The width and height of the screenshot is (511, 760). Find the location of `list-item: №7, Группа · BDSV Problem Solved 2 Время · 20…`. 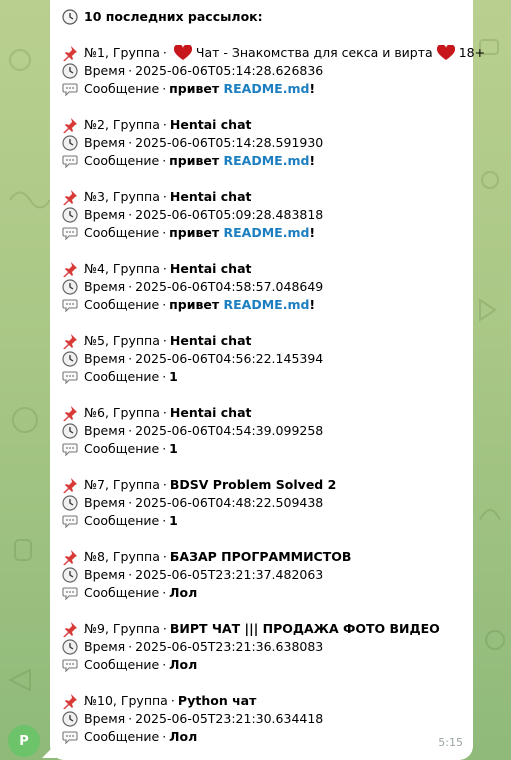

list-item: №7, Группа · BDSV Problem Solved 2 Время · 20… is located at coordinates (261, 503).